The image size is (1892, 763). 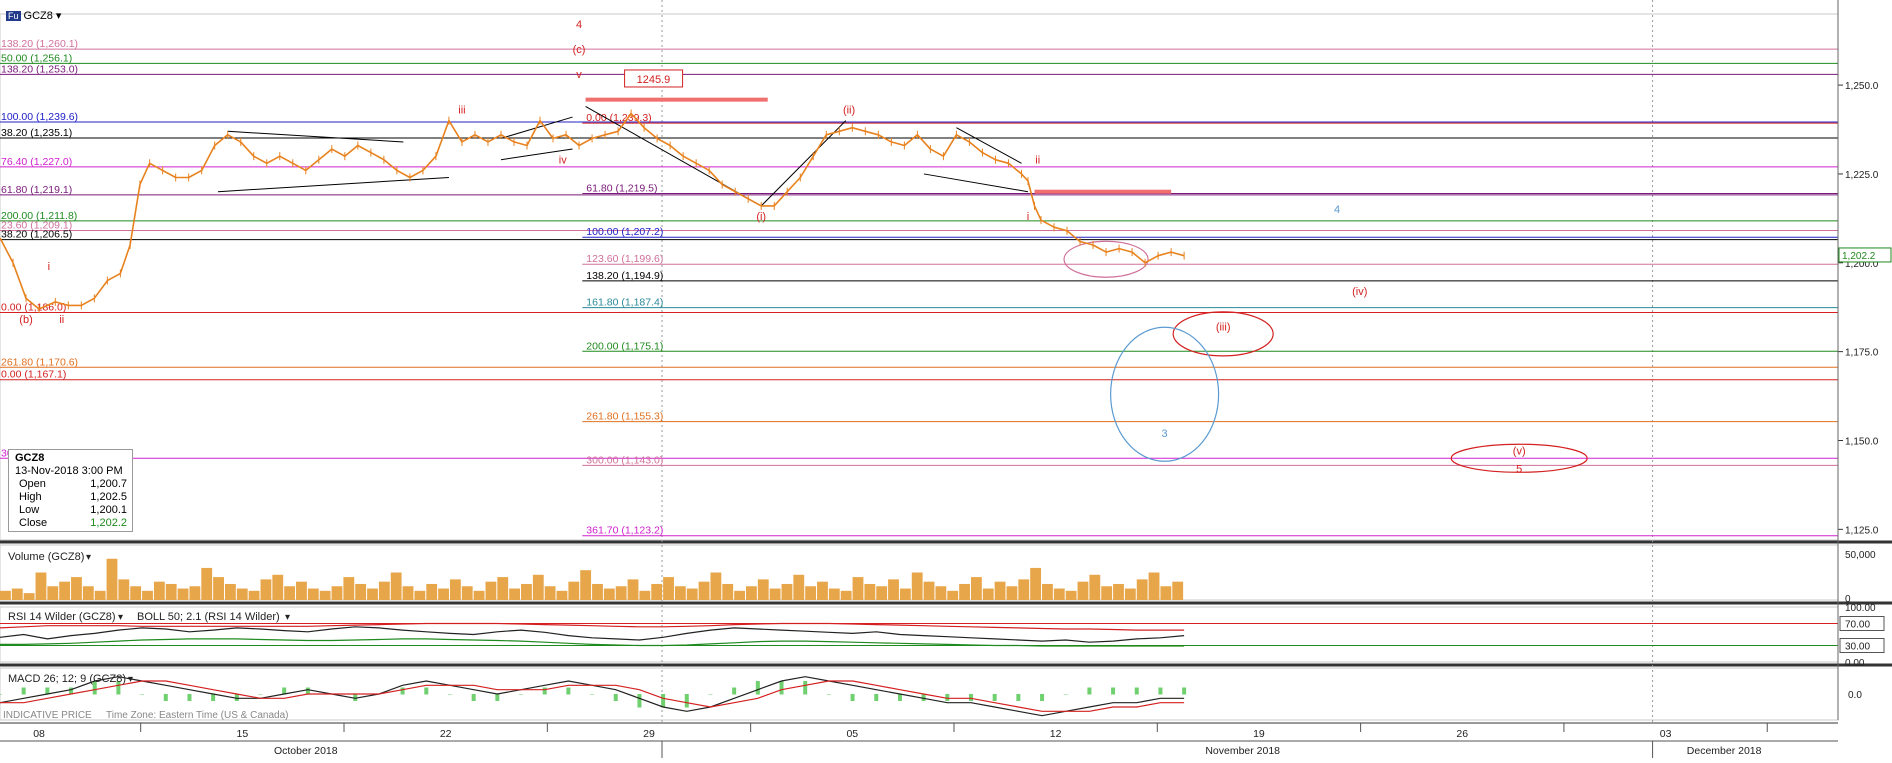 I want to click on fib-level-label: 261.80 (1,155.3), so click(x=624, y=417).